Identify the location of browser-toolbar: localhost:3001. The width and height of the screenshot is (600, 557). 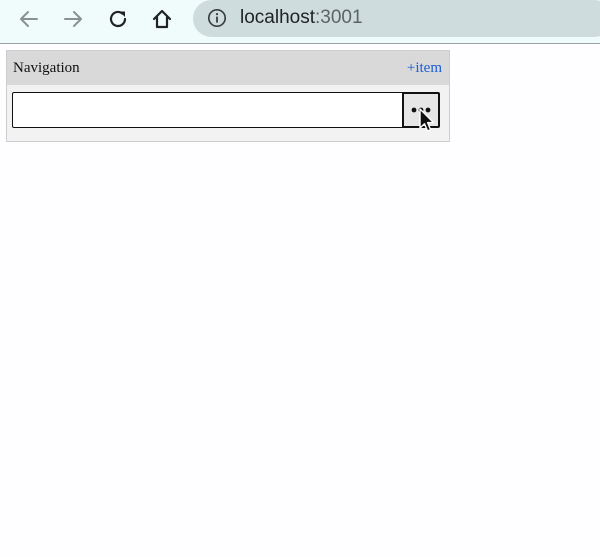
(300, 22).